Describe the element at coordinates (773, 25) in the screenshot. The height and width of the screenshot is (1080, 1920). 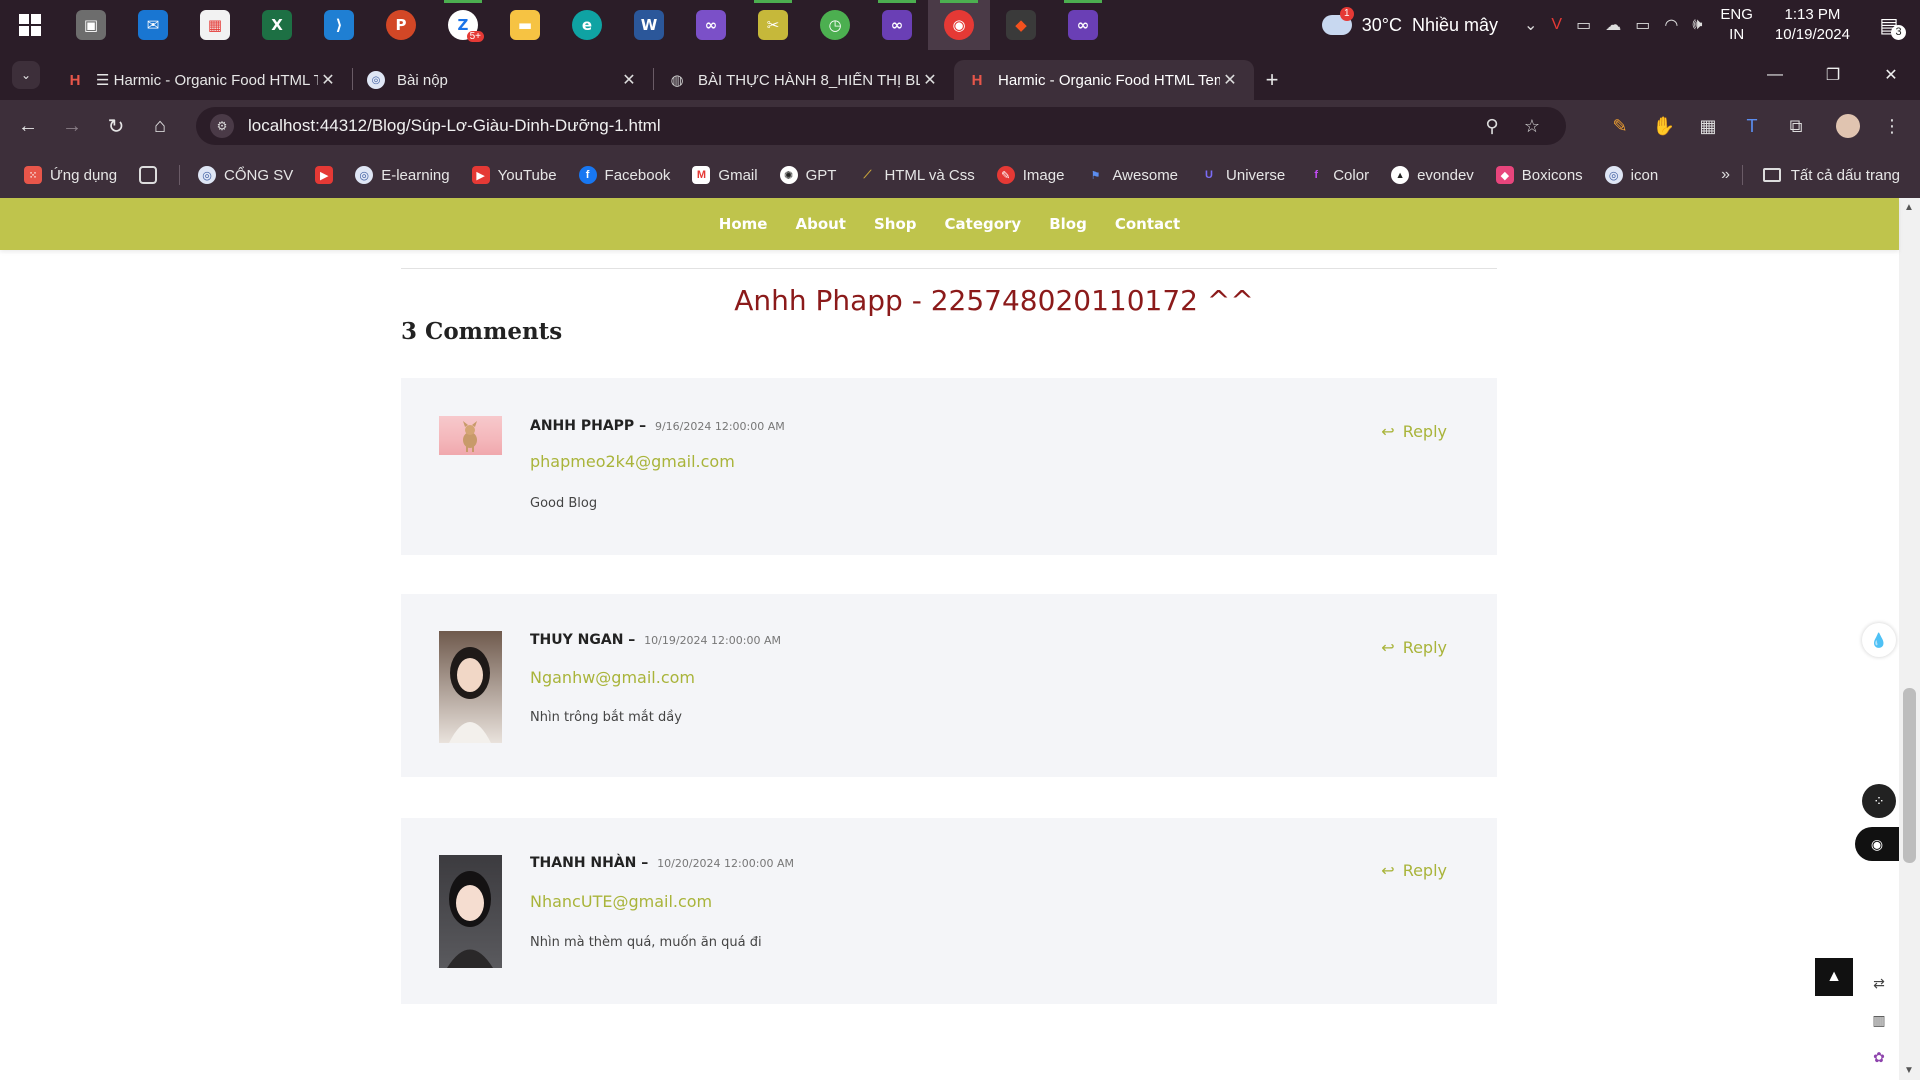
I see `taskbar-app-snip: ✂` at that location.